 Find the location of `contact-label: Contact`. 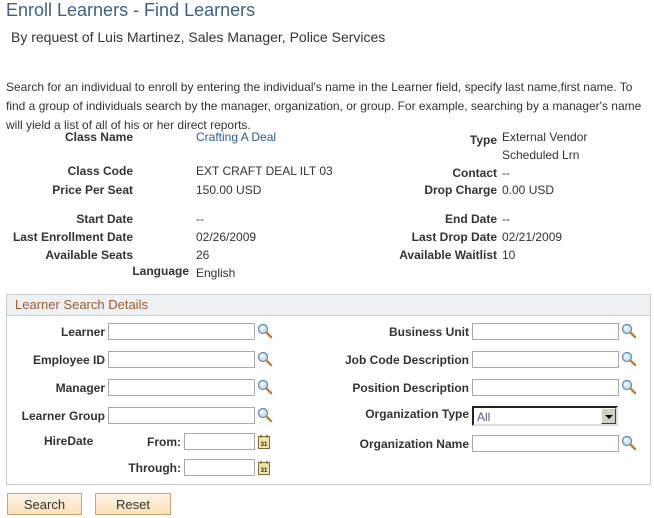

contact-label: Contact is located at coordinates (474, 173).